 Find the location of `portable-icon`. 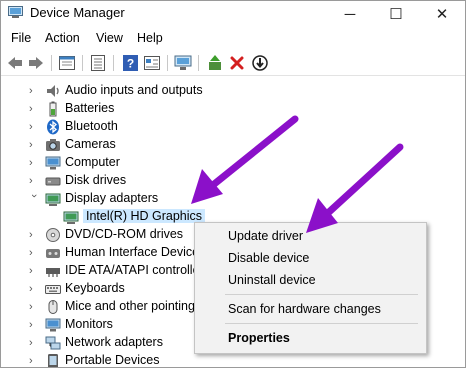

portable-icon is located at coordinates (53, 360).